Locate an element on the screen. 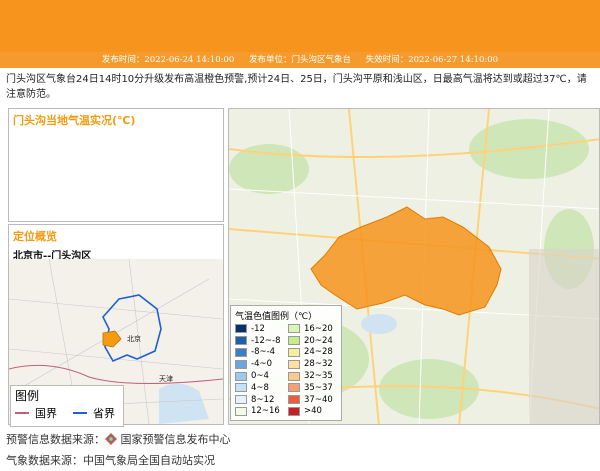 The height and width of the screenshot is (471, 600). legend-item: 37~40 is located at coordinates (312, 400).